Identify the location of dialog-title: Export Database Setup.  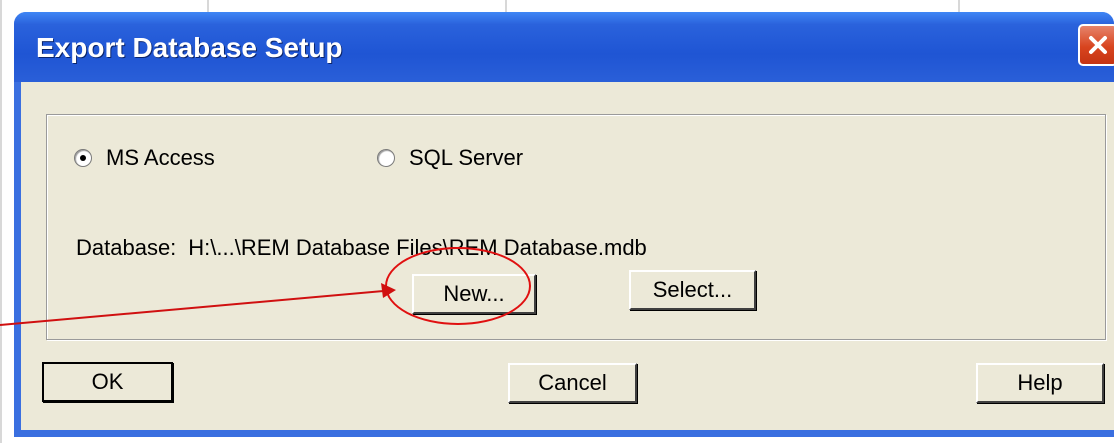
(189, 47).